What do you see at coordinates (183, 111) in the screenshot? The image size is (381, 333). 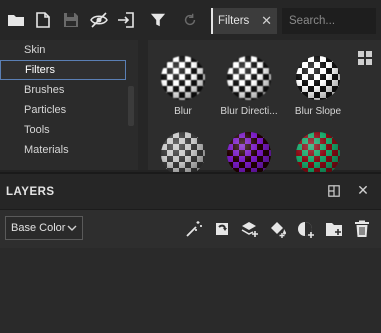 I see `asset-label: Blur` at bounding box center [183, 111].